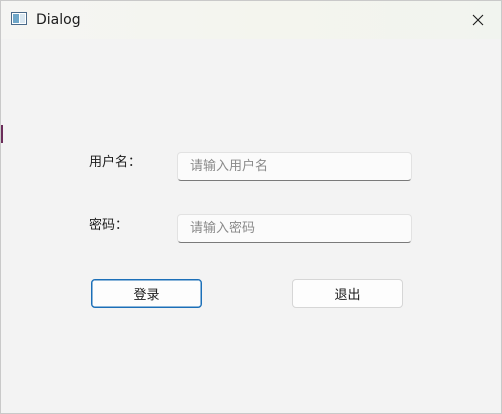 The height and width of the screenshot is (414, 502). What do you see at coordinates (109, 225) in the screenshot?
I see `password-label: 密码：` at bounding box center [109, 225].